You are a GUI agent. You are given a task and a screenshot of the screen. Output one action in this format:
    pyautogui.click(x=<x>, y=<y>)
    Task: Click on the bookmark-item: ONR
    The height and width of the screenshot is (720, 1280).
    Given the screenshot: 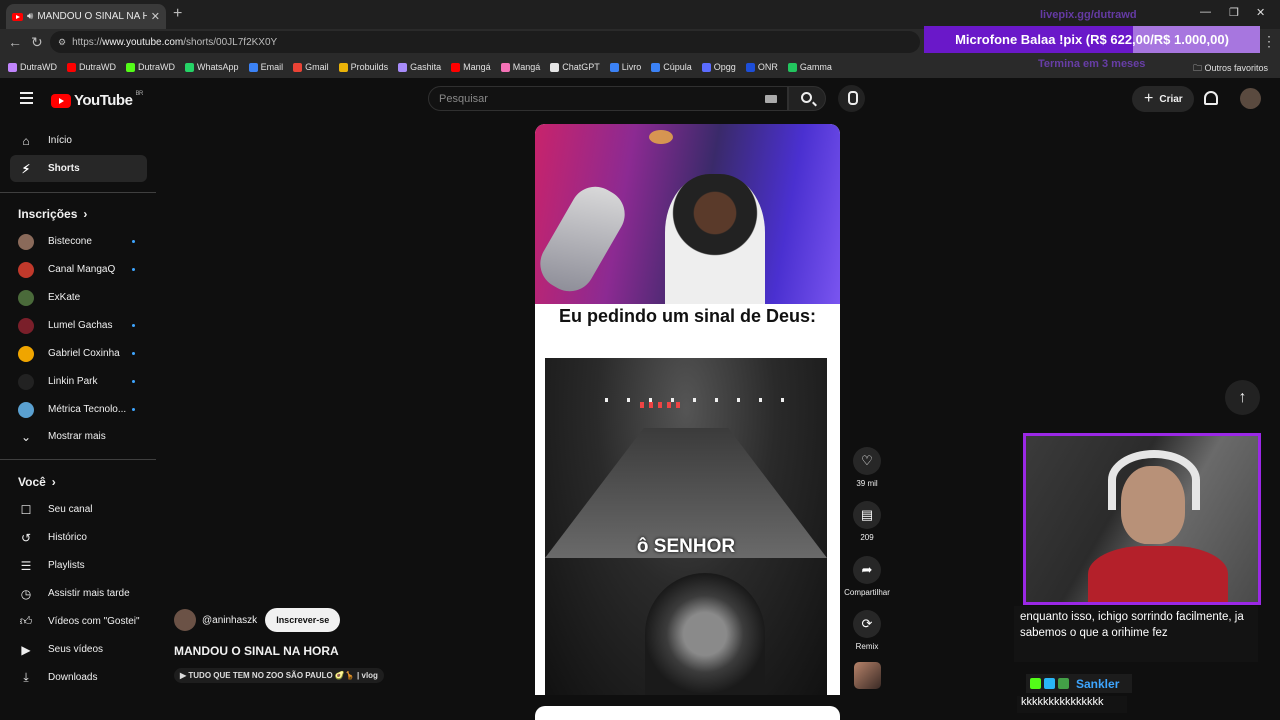 What is the action you would take?
    pyautogui.click(x=761, y=67)
    